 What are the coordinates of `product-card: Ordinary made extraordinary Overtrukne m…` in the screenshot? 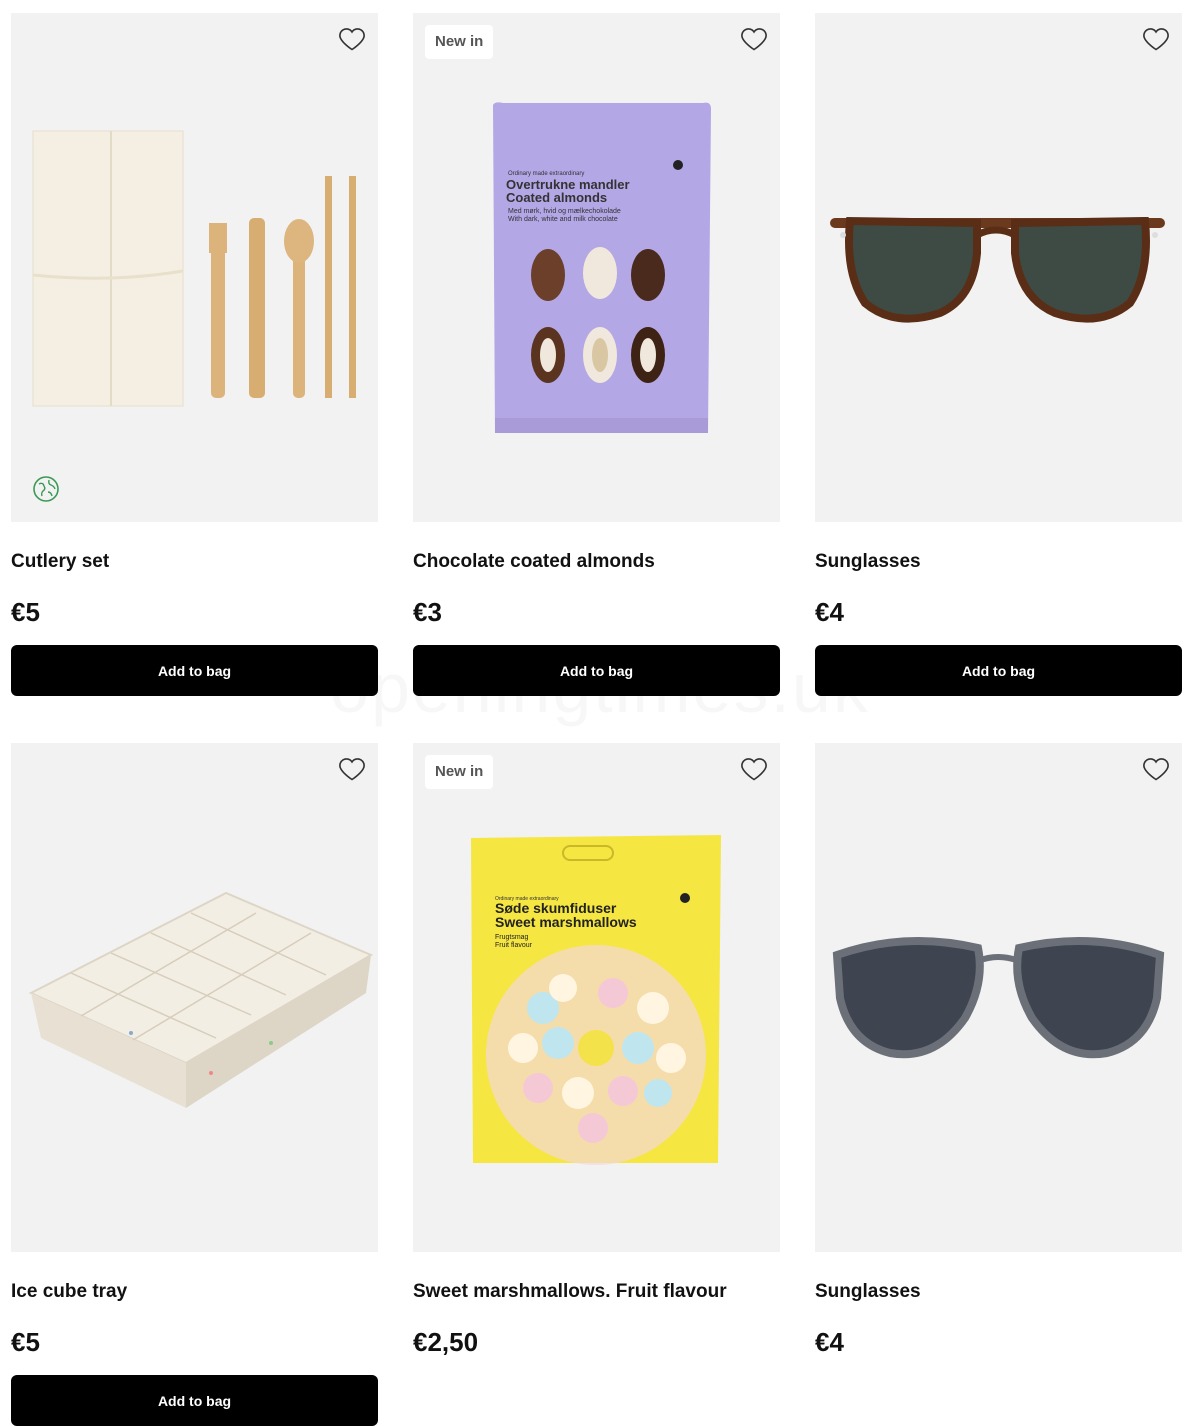 It's located at (596, 354).